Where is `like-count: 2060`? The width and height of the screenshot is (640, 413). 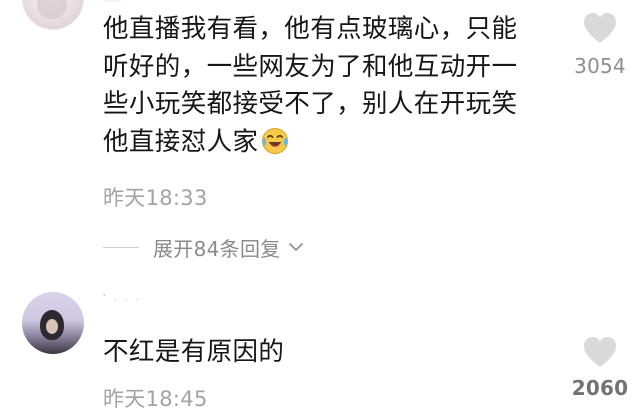 like-count: 2060 is located at coordinates (600, 388).